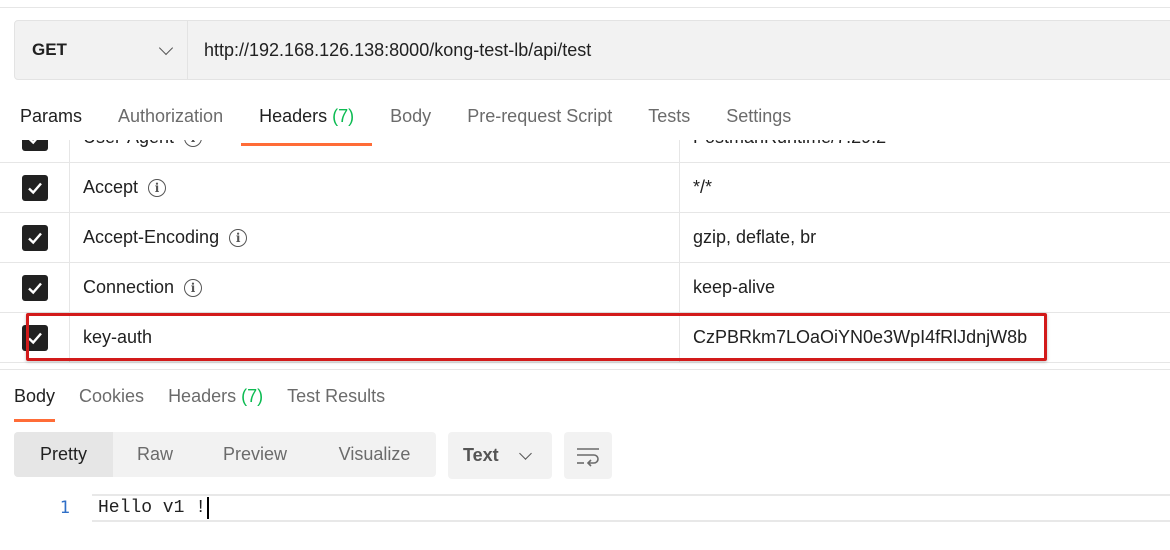 The image size is (1170, 550). What do you see at coordinates (255, 454) in the screenshot?
I see `view-preview-button: Preview` at bounding box center [255, 454].